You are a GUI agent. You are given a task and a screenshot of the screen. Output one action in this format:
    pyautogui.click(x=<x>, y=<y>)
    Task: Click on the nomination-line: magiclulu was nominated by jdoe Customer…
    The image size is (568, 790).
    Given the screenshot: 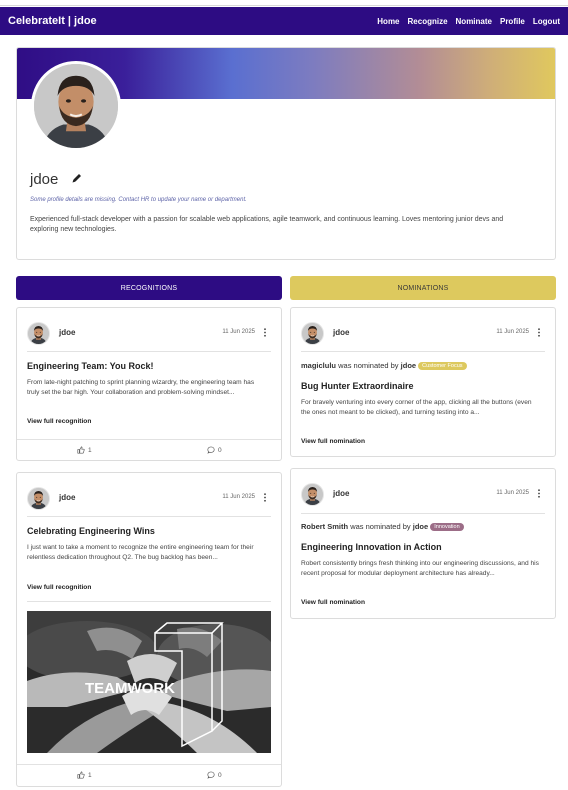 What is the action you would take?
    pyautogui.click(x=384, y=365)
    